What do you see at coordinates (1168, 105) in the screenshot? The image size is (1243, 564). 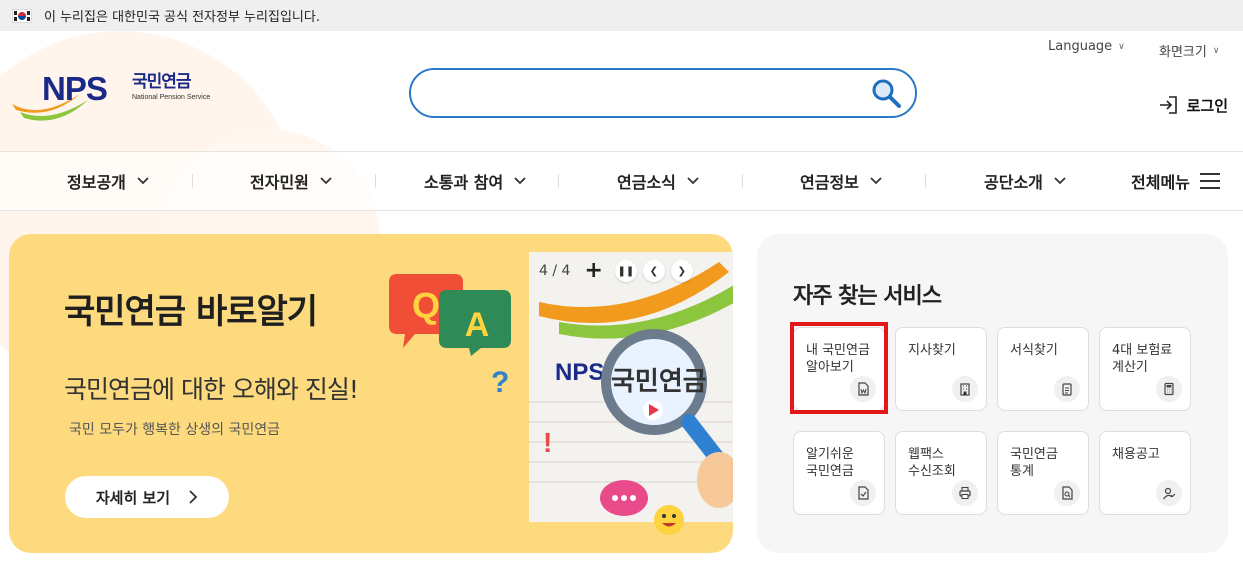 I see `login-icon` at bounding box center [1168, 105].